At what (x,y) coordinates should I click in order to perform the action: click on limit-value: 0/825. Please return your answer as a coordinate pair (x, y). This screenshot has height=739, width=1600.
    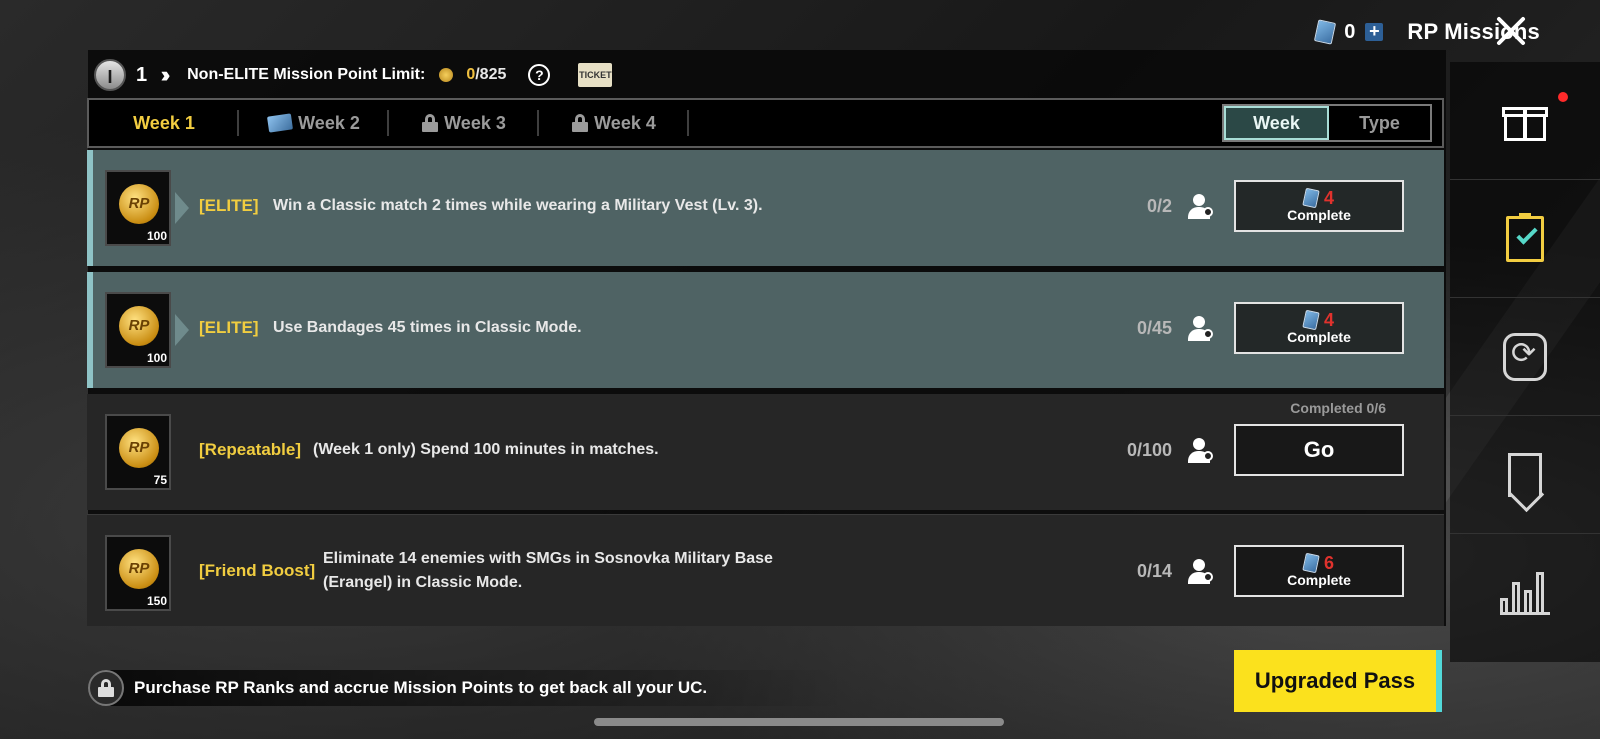
    Looking at the image, I should click on (486, 75).